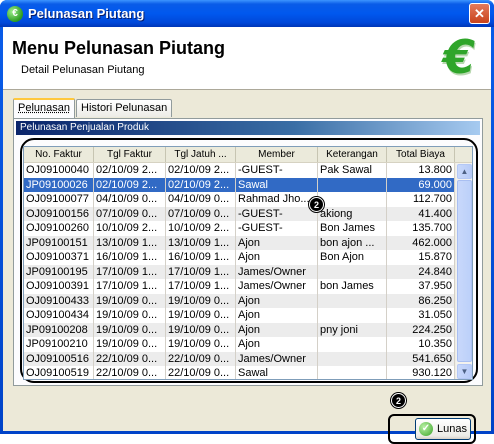 Image resolution: width=494 pixels, height=444 pixels. What do you see at coordinates (421, 315) in the screenshot?
I see `table-cell: 31.050` at bounding box center [421, 315].